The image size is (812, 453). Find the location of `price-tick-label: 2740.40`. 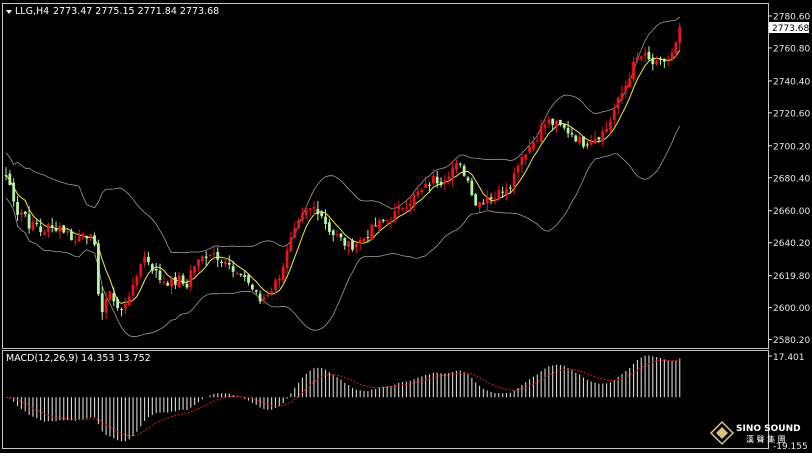

price-tick-label: 2740.40 is located at coordinates (791, 82).